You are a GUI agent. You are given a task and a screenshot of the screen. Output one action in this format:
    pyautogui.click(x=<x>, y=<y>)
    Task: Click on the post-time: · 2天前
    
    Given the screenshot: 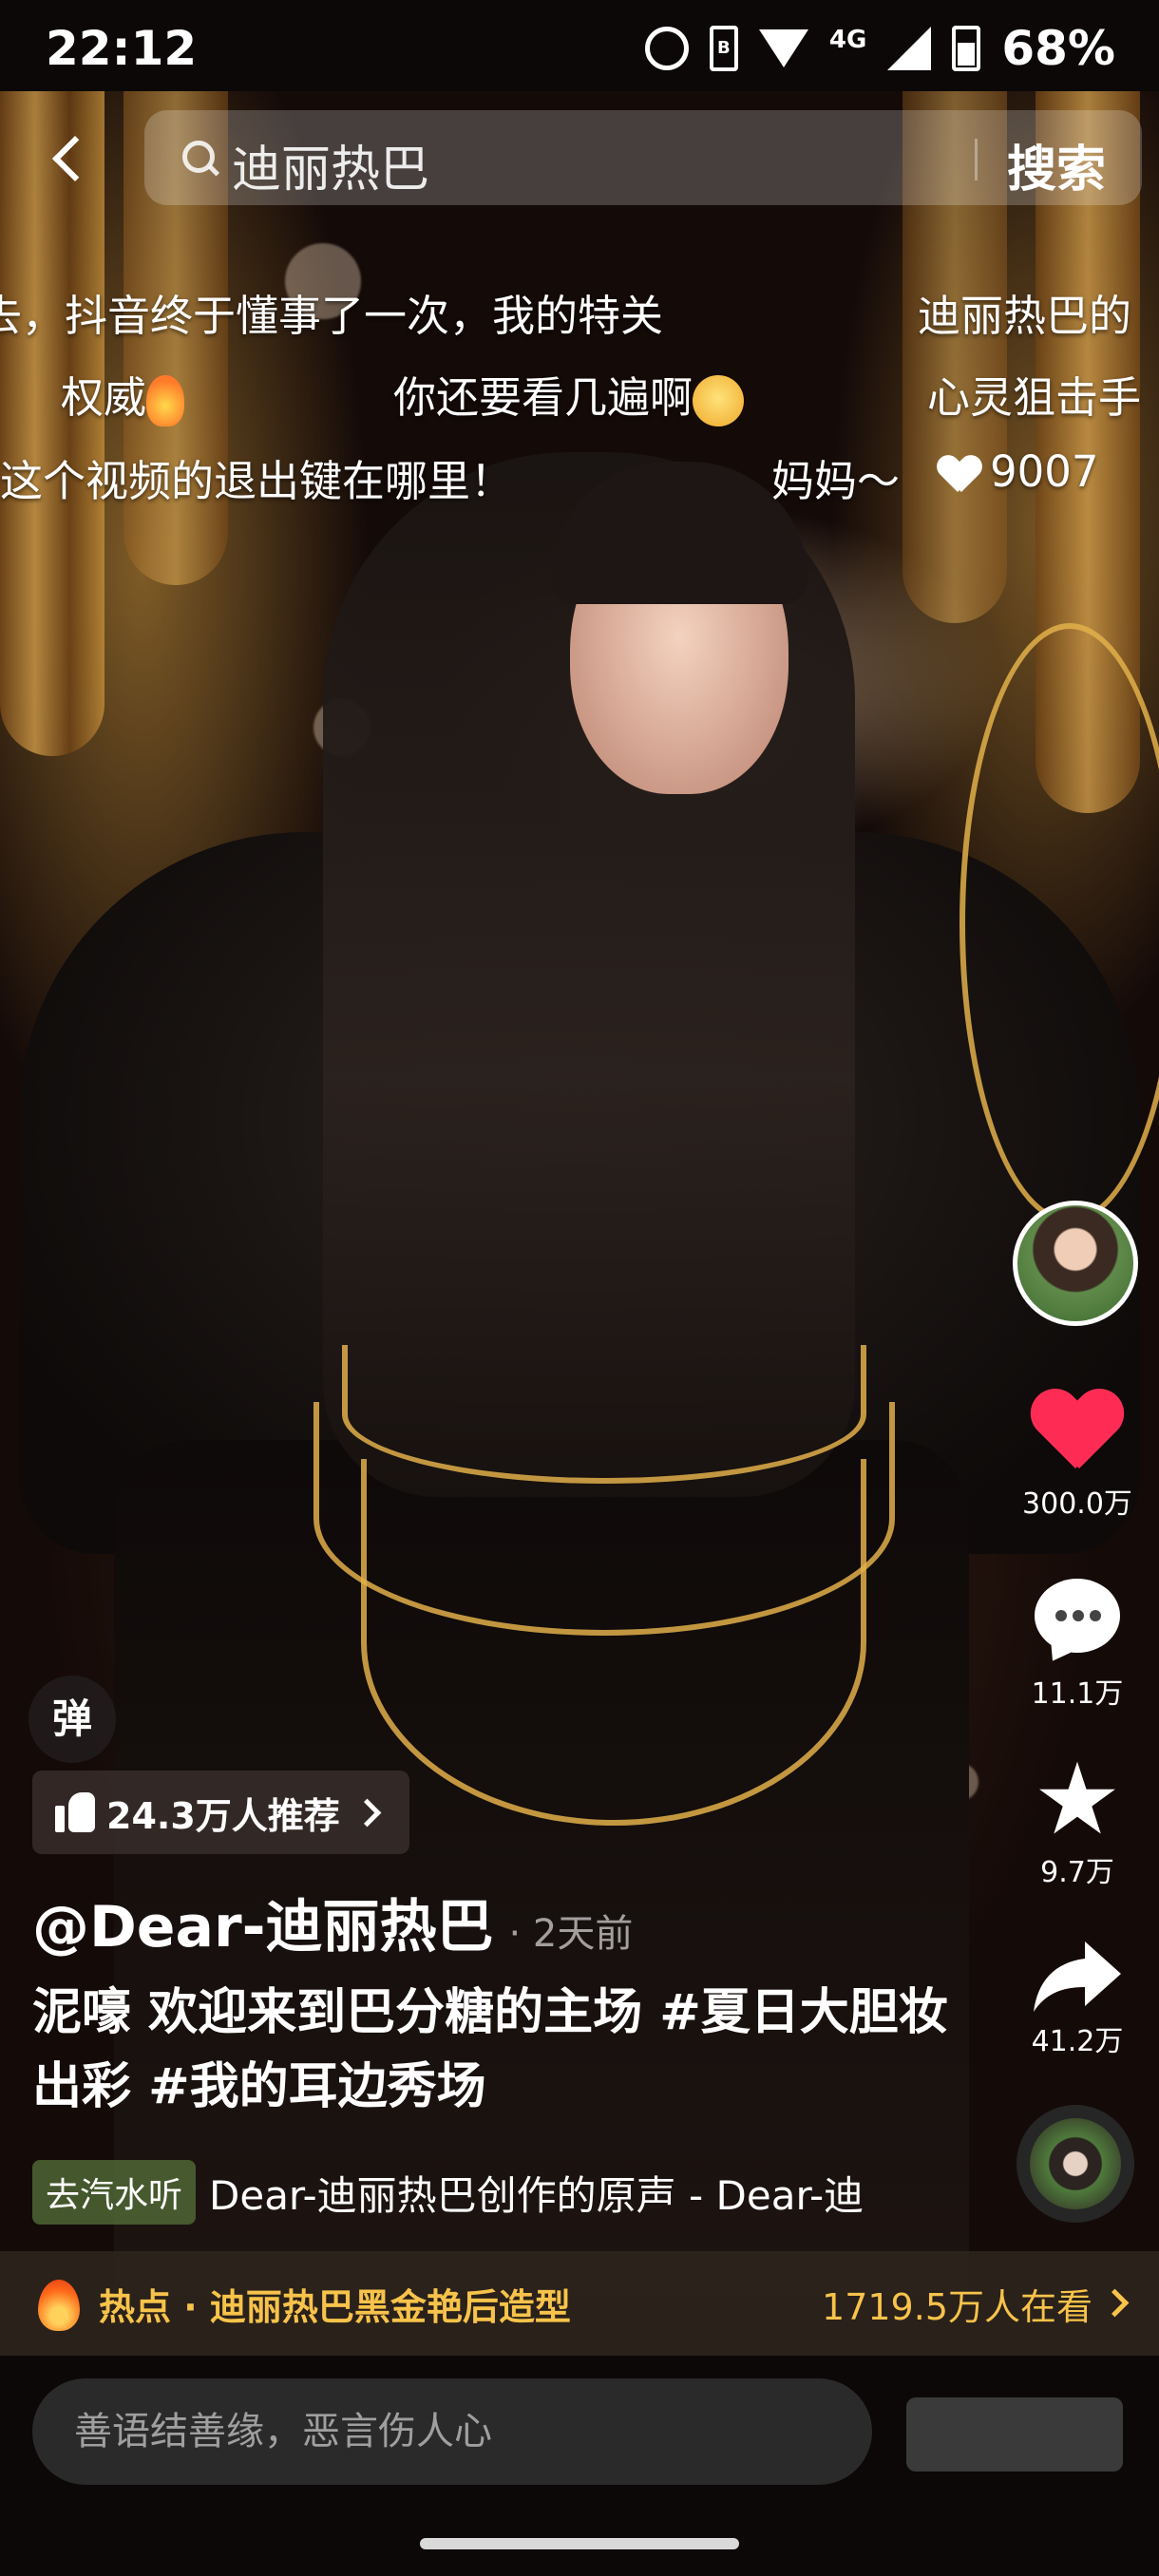 What is the action you would take?
    pyautogui.click(x=571, y=1934)
    